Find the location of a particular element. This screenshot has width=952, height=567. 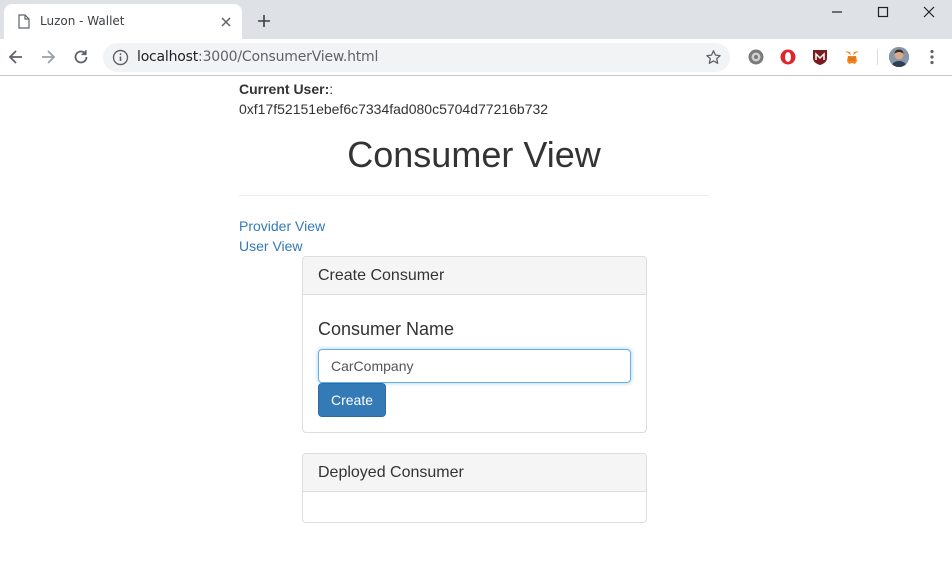

consumer-name-input is located at coordinates (474, 366).